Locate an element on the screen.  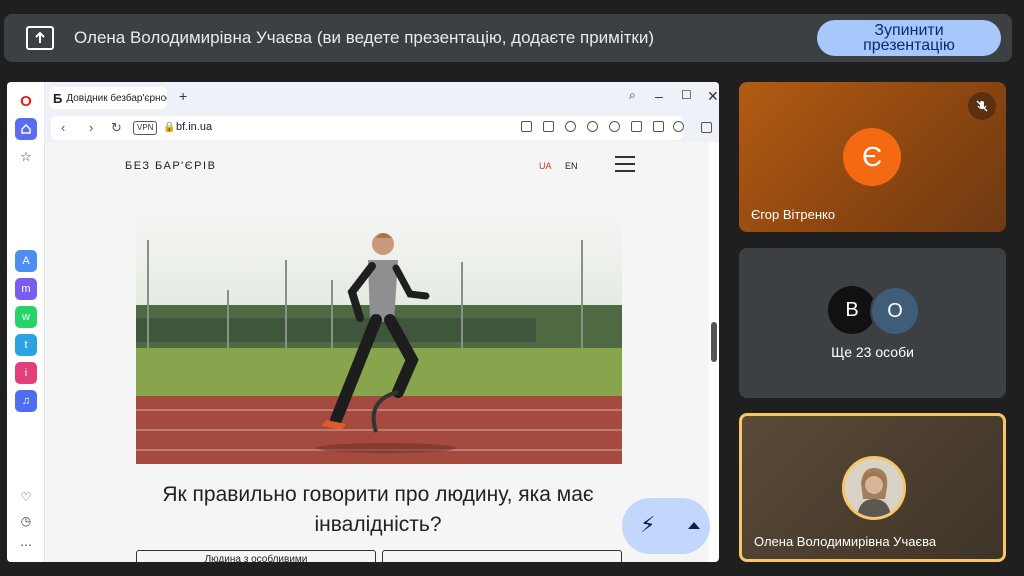
reload-icon: ↻ is located at coordinates (116, 128).